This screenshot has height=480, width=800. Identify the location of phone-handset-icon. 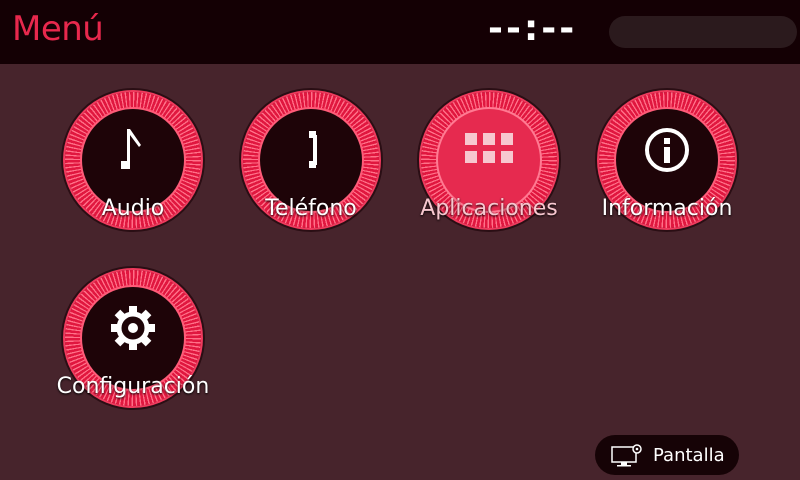
(311, 150).